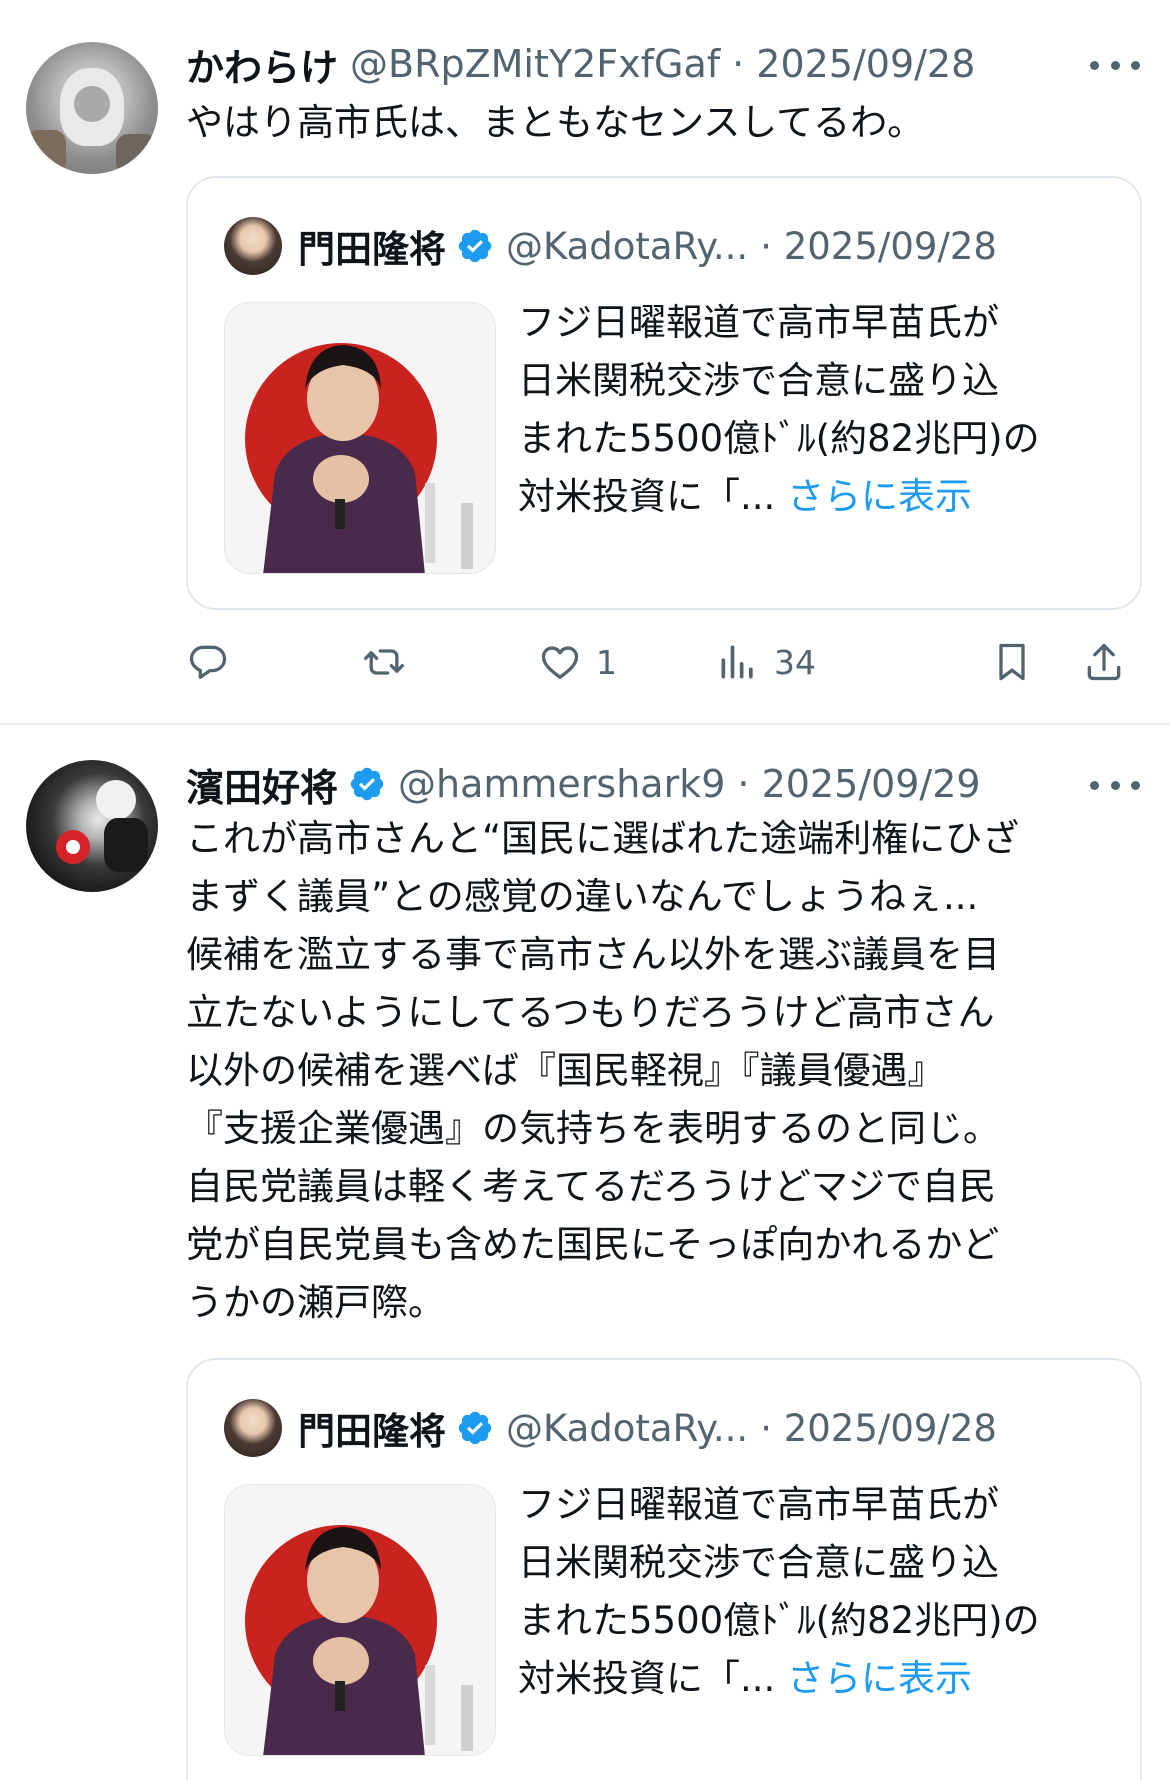 The width and height of the screenshot is (1170, 1780). I want to click on views-icon, so click(737, 662).